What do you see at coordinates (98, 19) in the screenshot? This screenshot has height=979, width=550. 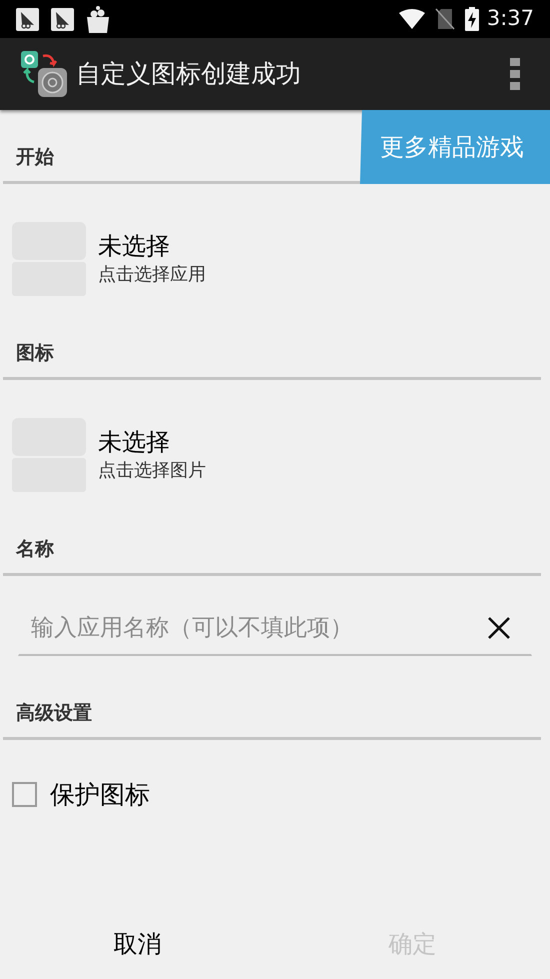 I see `basket-icon` at bounding box center [98, 19].